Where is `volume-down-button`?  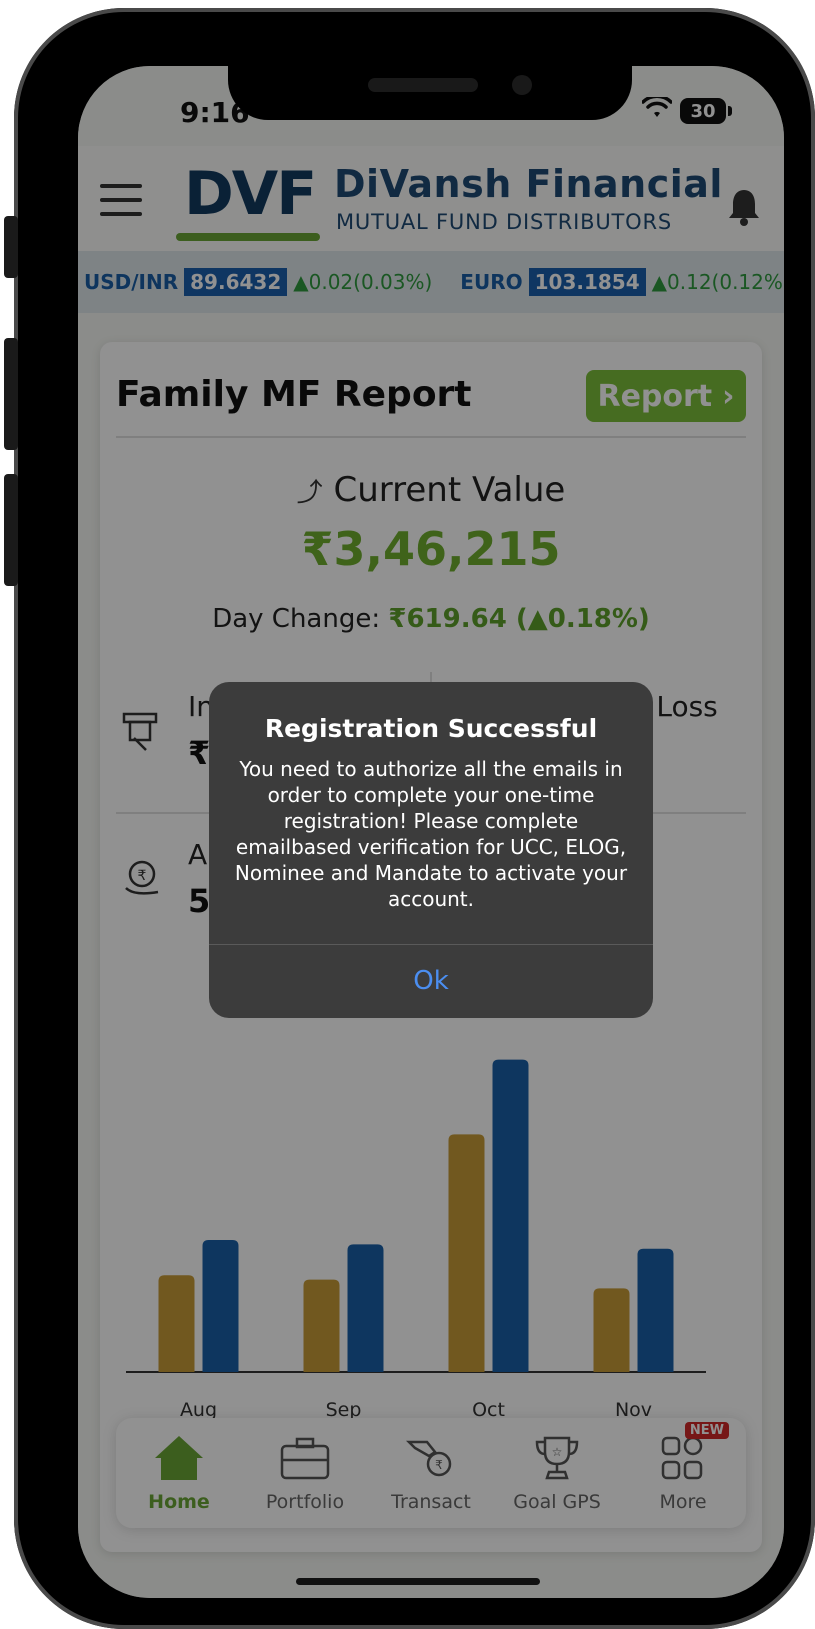
volume-down-button is located at coordinates (11, 530).